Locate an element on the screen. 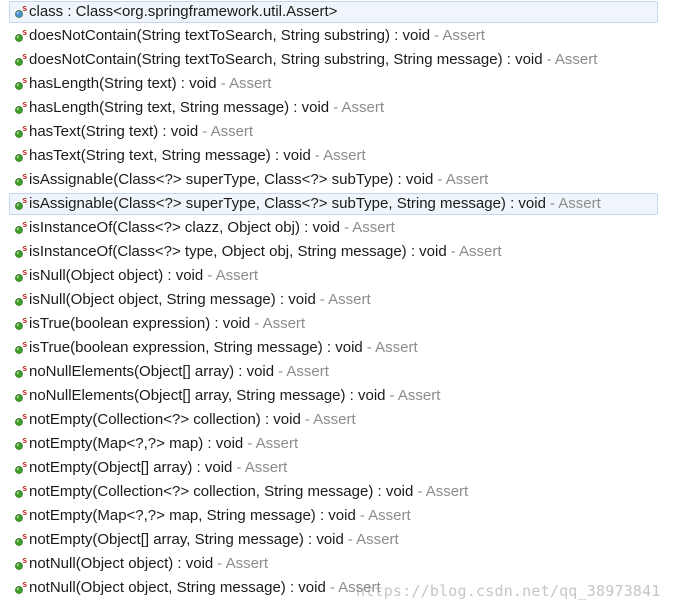 Image resolution: width=695 pixels, height=616 pixels. proposal-item-method: SnotEmpty(Map<?,?> map) : void - Assert is located at coordinates (347, 444).